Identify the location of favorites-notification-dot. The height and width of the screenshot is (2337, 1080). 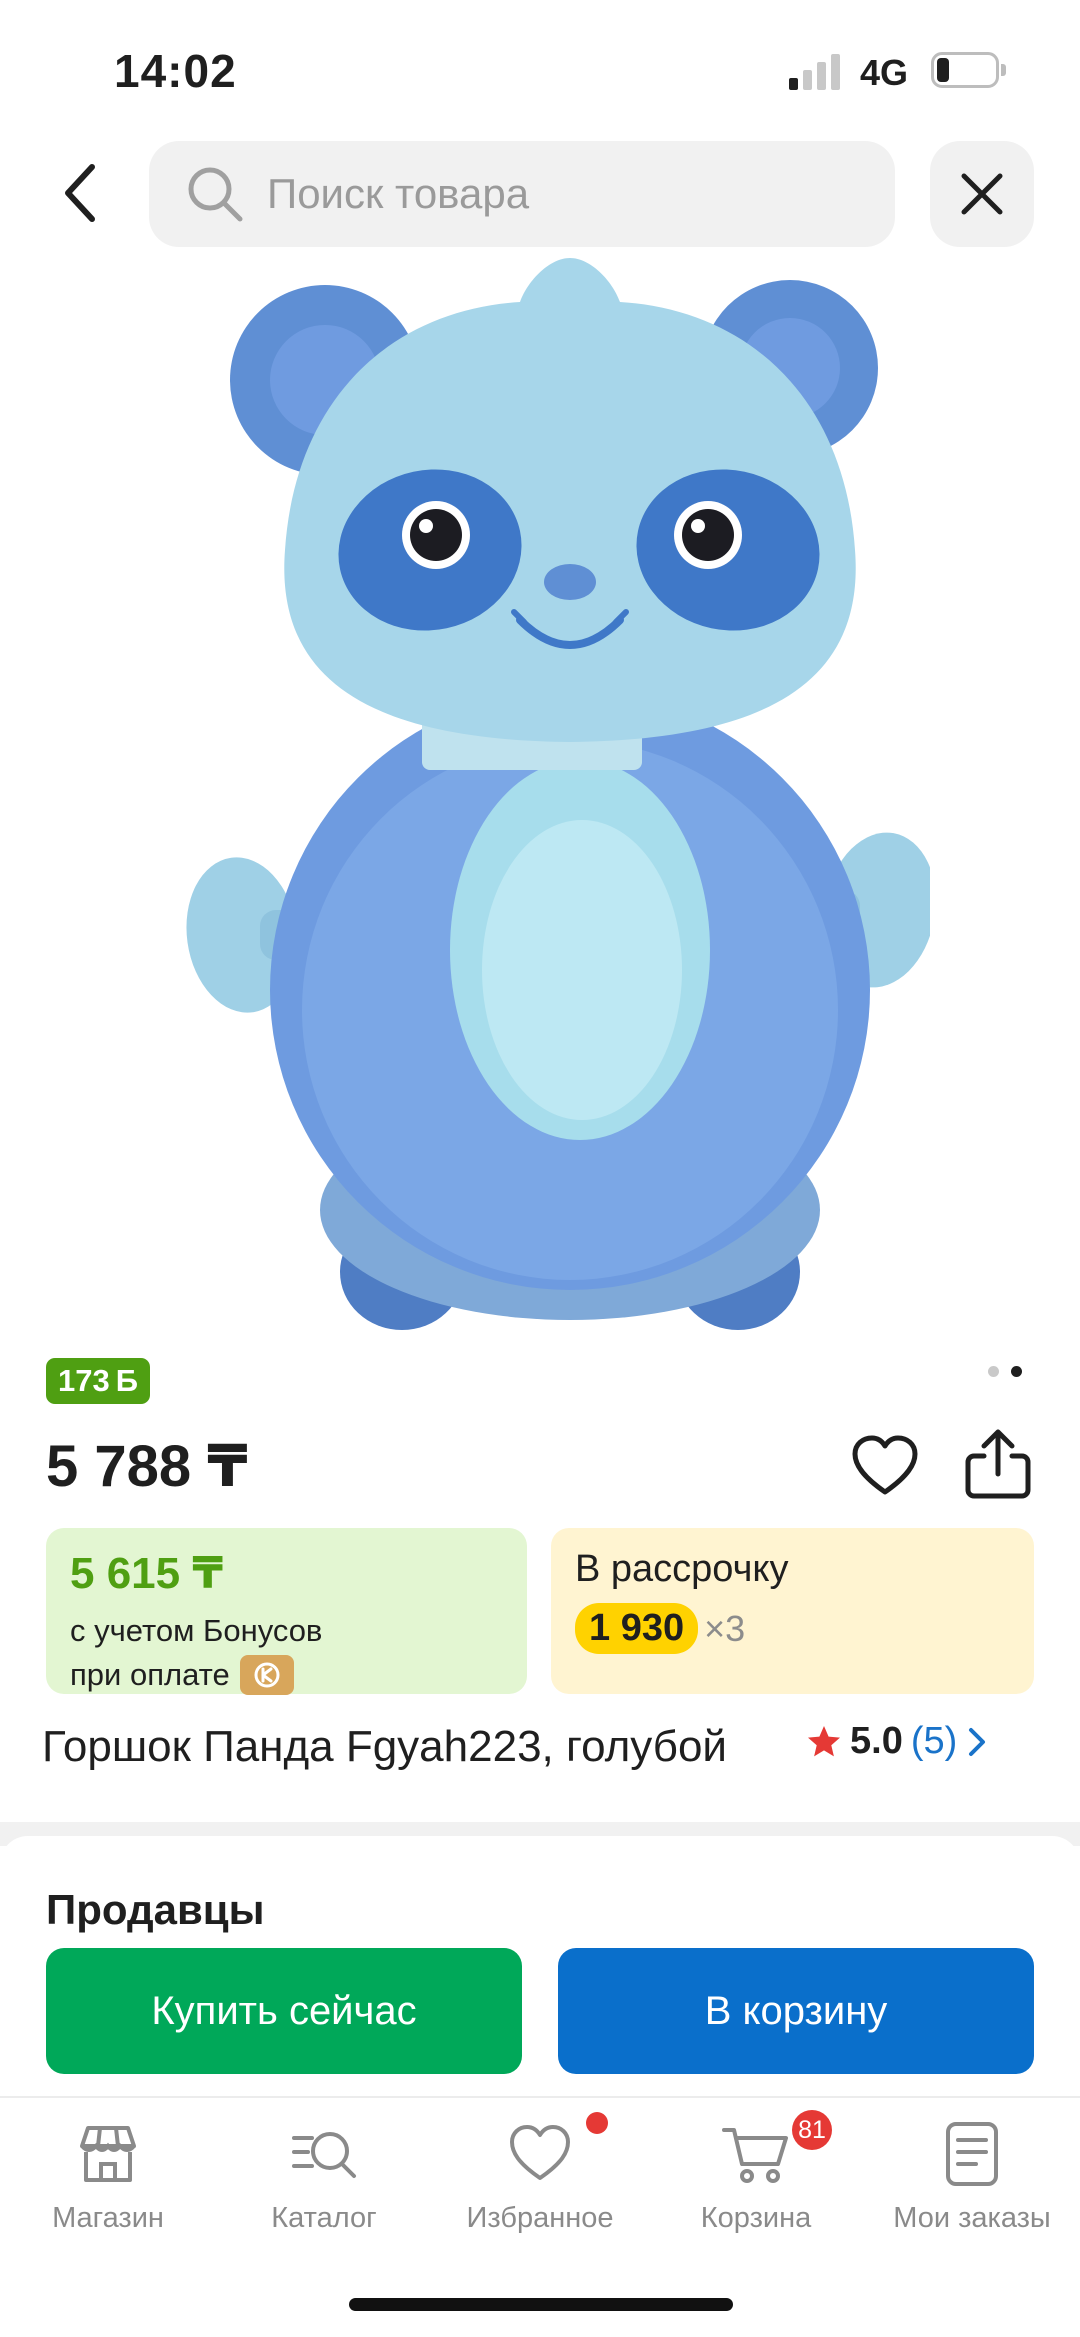
(597, 2123).